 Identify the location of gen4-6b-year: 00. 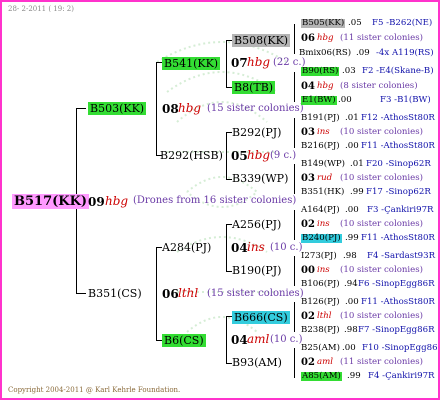
(308, 270).